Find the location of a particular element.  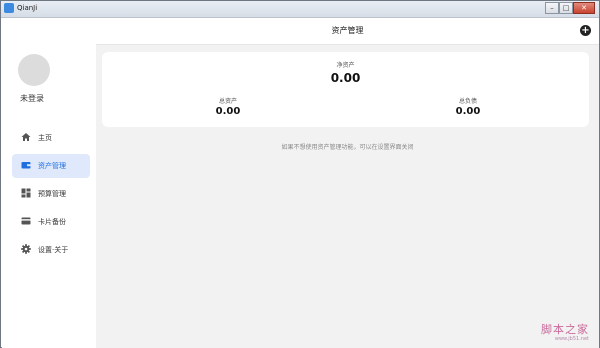

sidebar-item-label: 卡片备份 is located at coordinates (52, 222).